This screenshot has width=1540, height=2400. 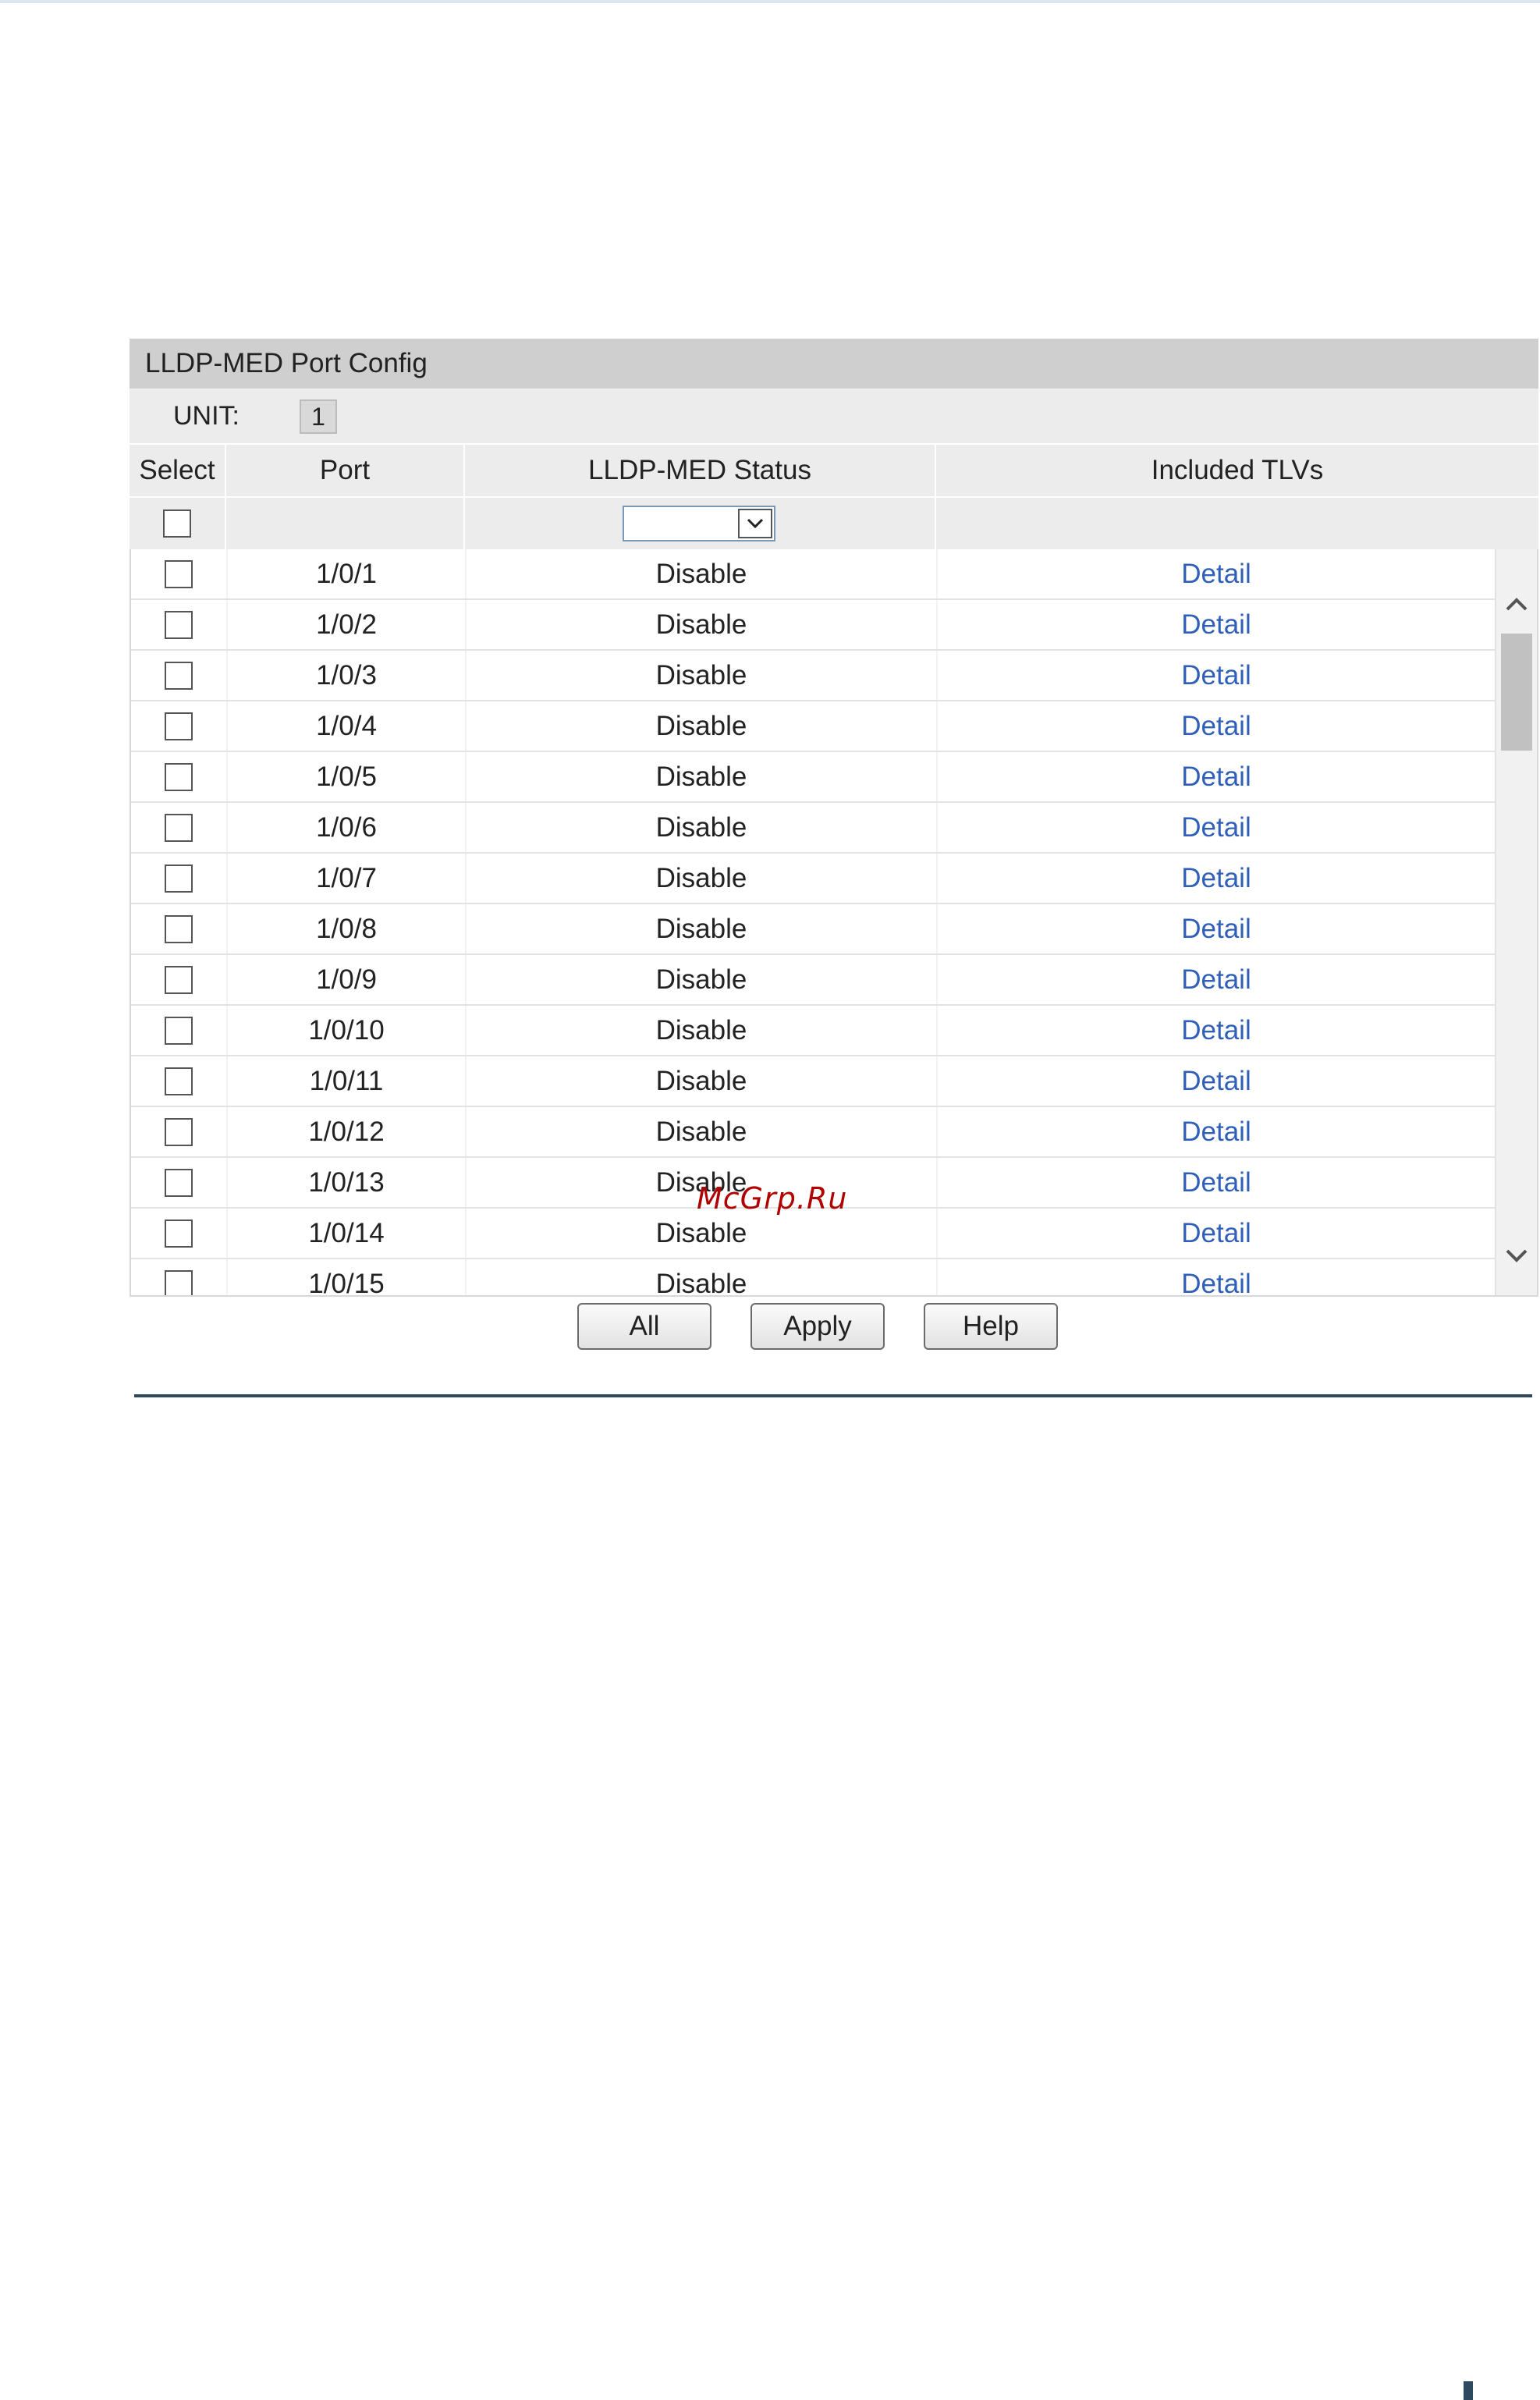 I want to click on table-row: 1/0/15 Disable Detail, so click(x=813, y=1277).